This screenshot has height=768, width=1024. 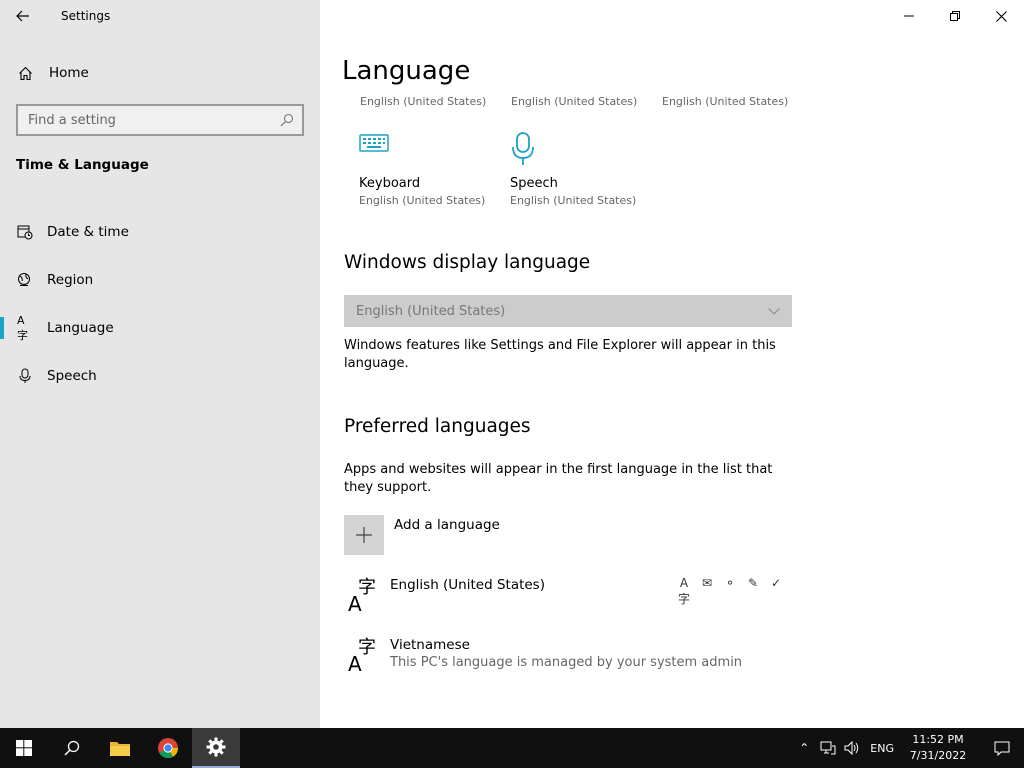 I want to click on page-title: Language, so click(x=406, y=71).